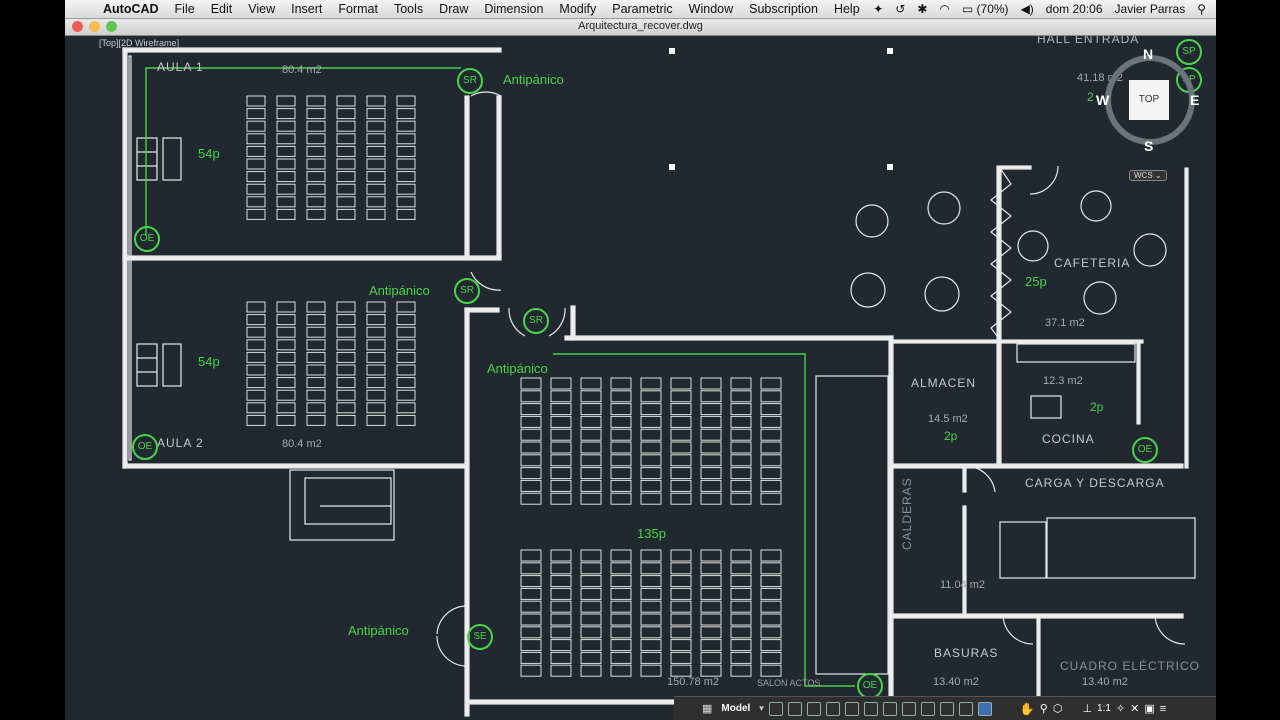 The image size is (1280, 720). Describe the element at coordinates (878, 9) in the screenshot. I see `dropbox-icon: ✦` at that location.